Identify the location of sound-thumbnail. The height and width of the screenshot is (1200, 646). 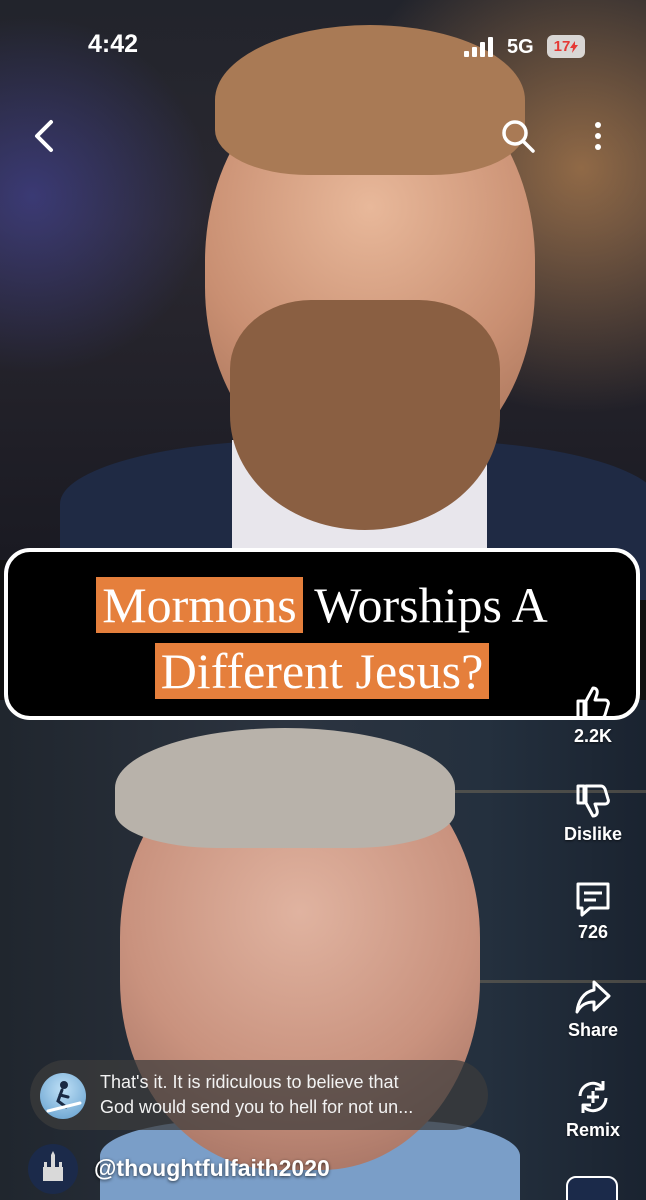
(592, 1188).